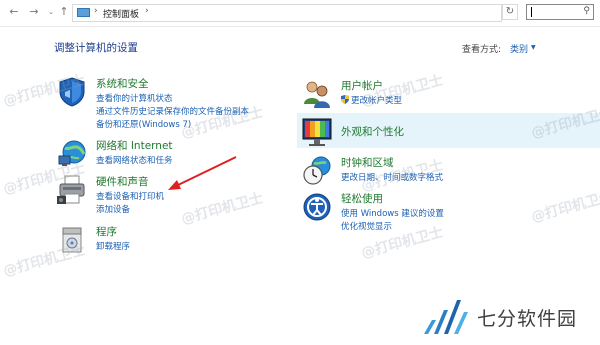  What do you see at coordinates (446, 317) in the screenshot?
I see `brand-bars-icon` at bounding box center [446, 317].